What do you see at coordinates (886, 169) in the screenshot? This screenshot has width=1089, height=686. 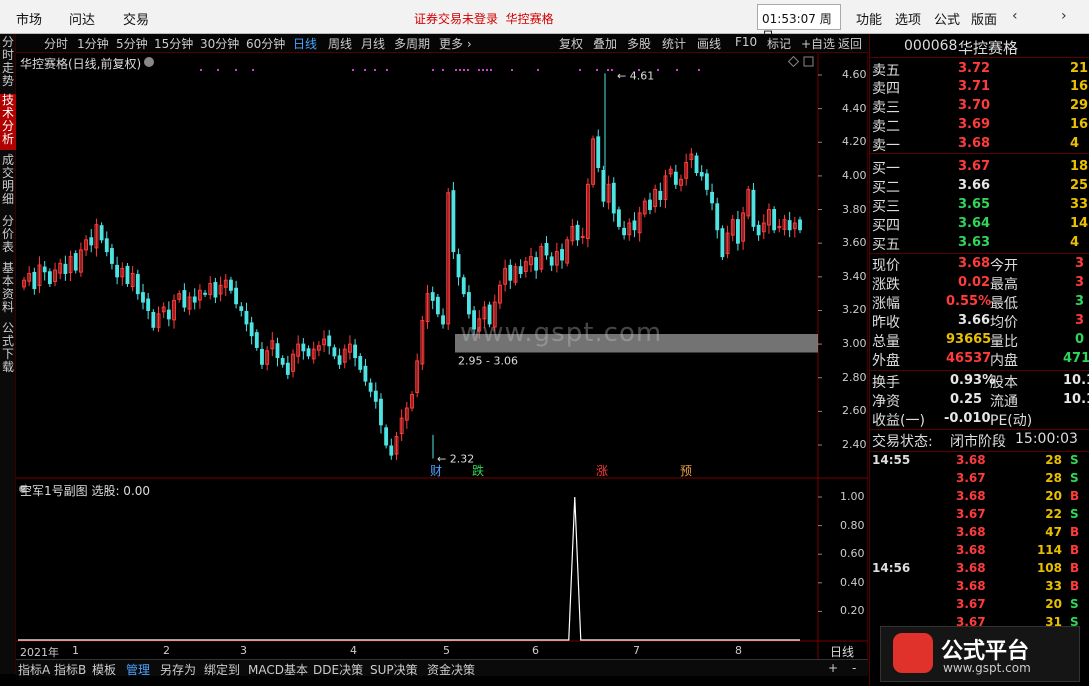 I see `orderbook-label: 买一` at bounding box center [886, 169].